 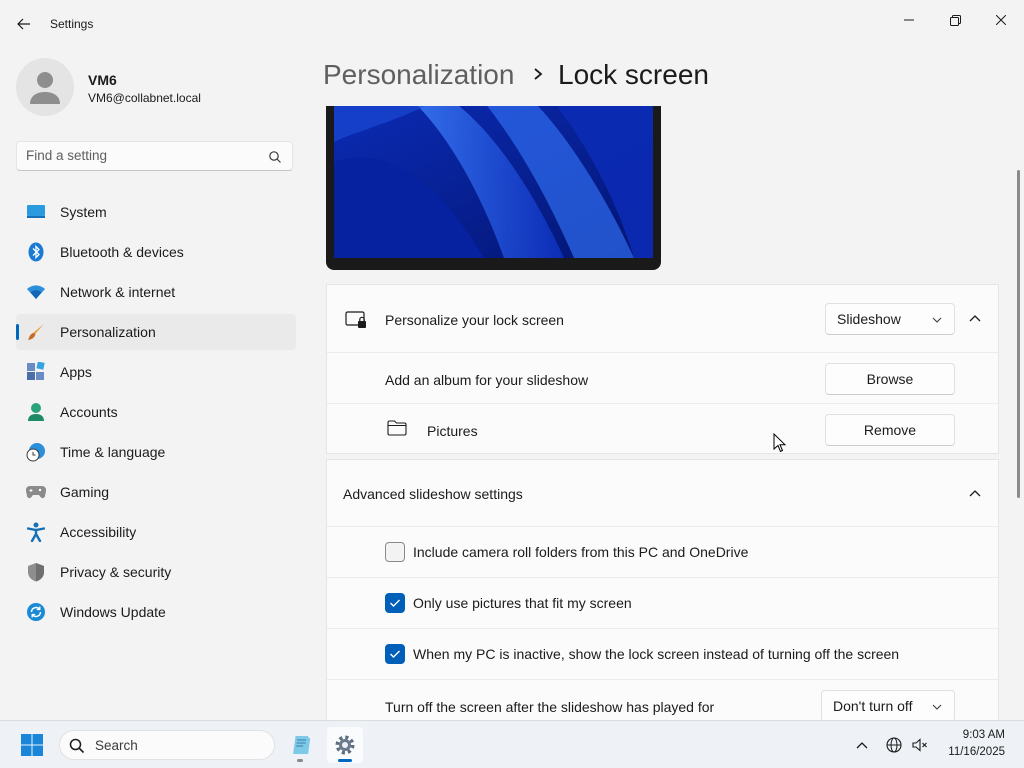 I want to click on remove-button: Remove, so click(x=890, y=430).